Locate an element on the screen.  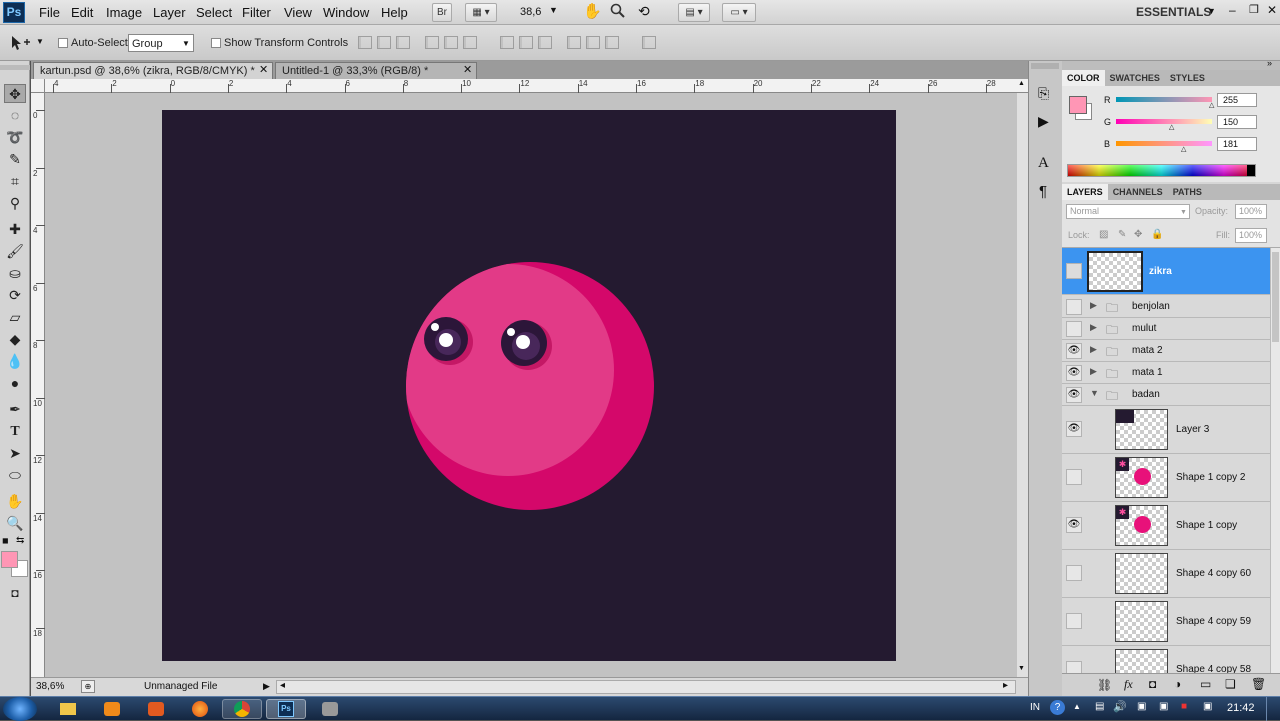
menu-layer: Layer is located at coordinates (169, 12).